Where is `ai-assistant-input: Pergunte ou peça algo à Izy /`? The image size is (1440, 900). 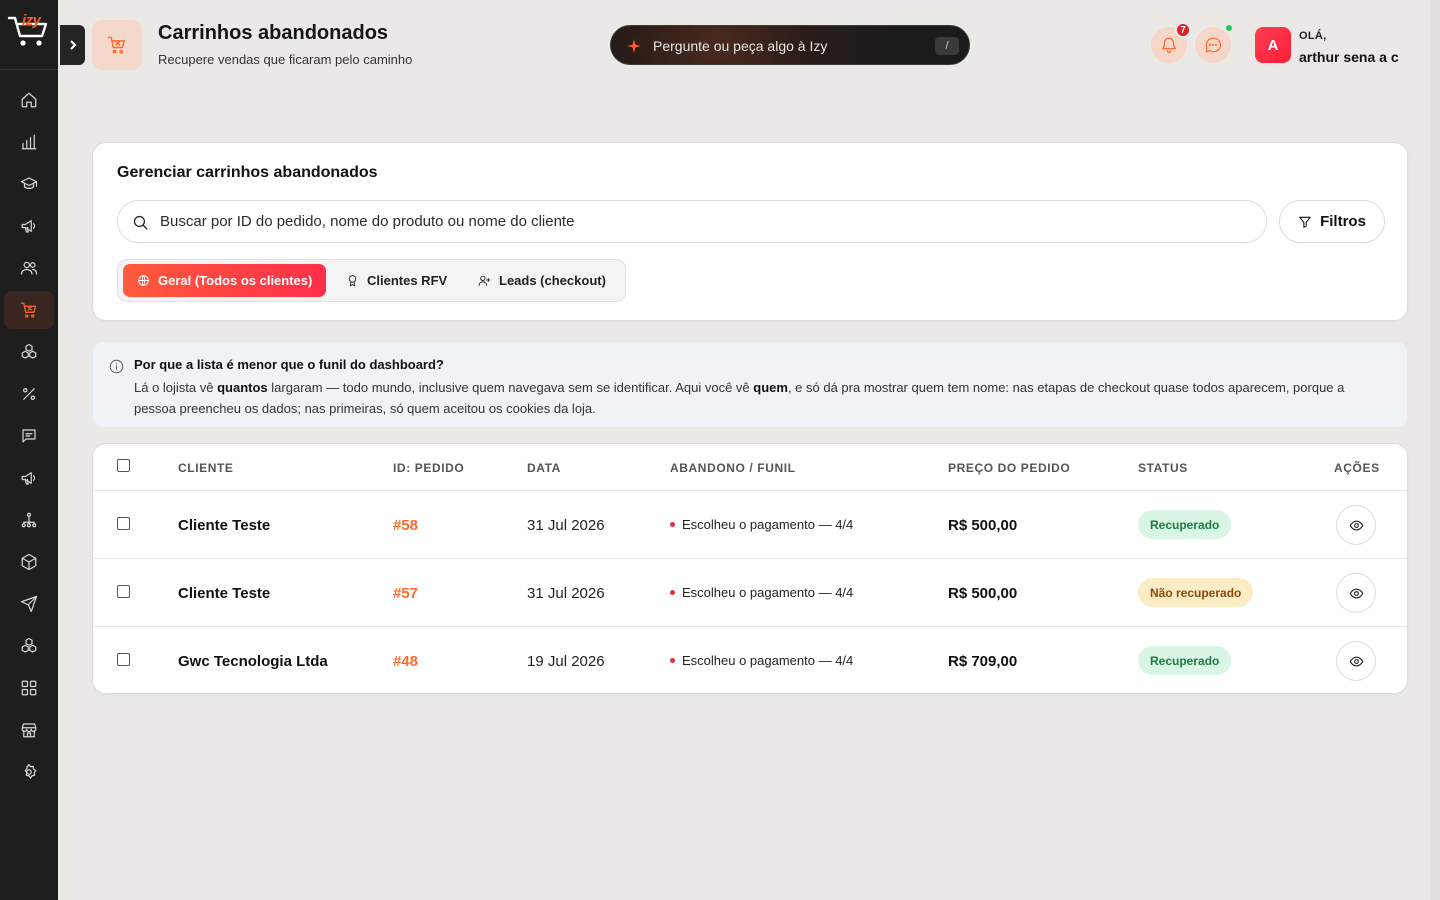
ai-assistant-input: Pergunte ou peça algo à Izy / is located at coordinates (790, 45).